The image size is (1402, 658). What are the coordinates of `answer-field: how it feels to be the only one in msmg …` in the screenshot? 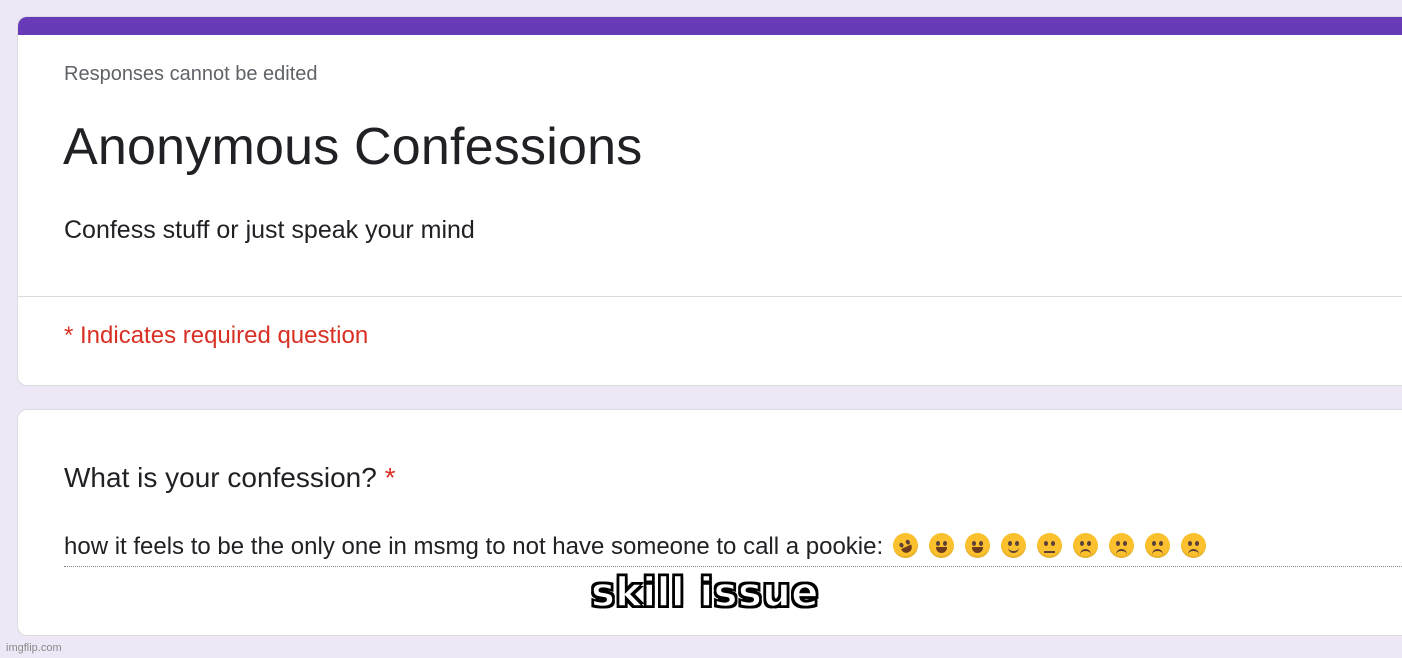 It's located at (733, 547).